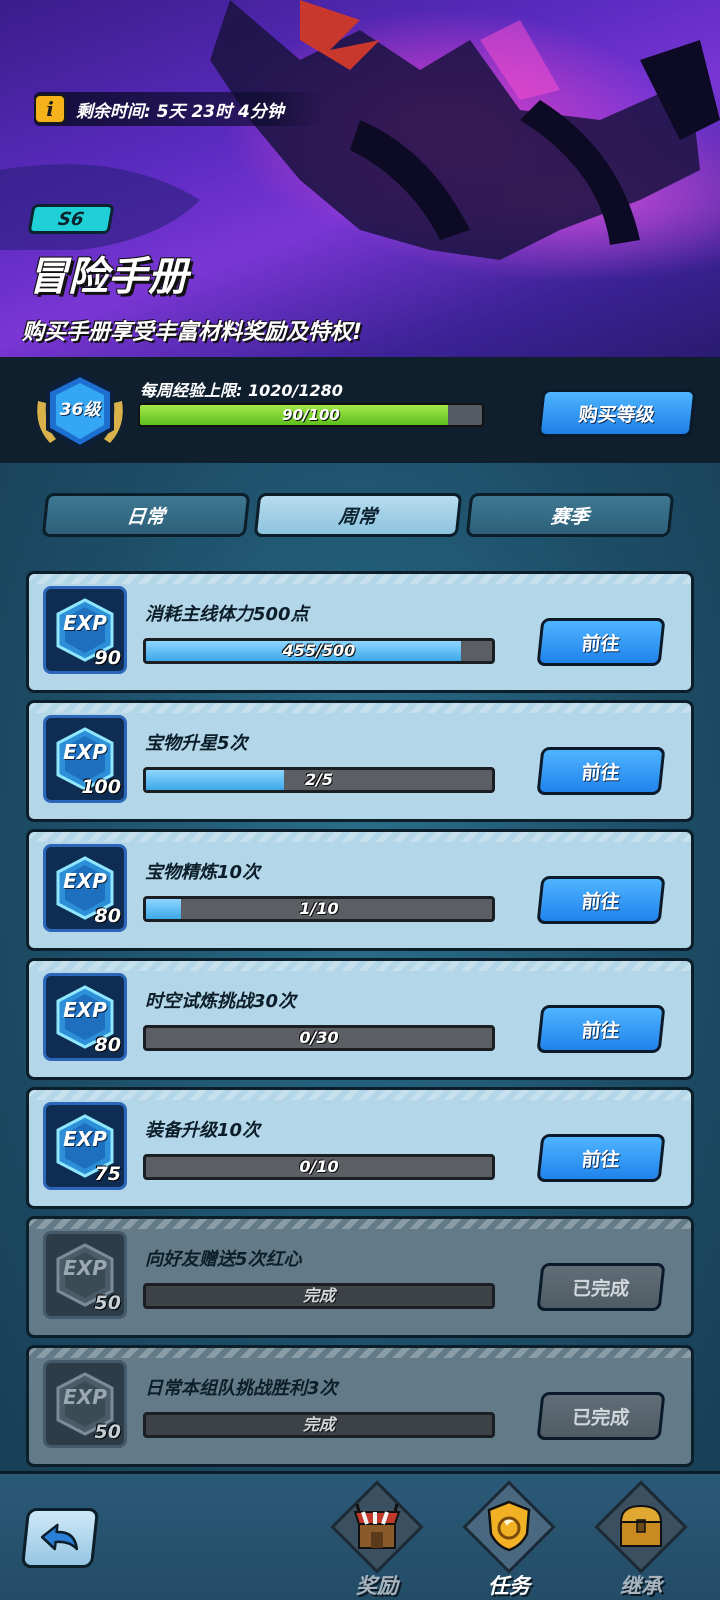 The width and height of the screenshot is (720, 1600). I want to click on task-title: 日常本组队挑战胜利3次, so click(241, 1388).